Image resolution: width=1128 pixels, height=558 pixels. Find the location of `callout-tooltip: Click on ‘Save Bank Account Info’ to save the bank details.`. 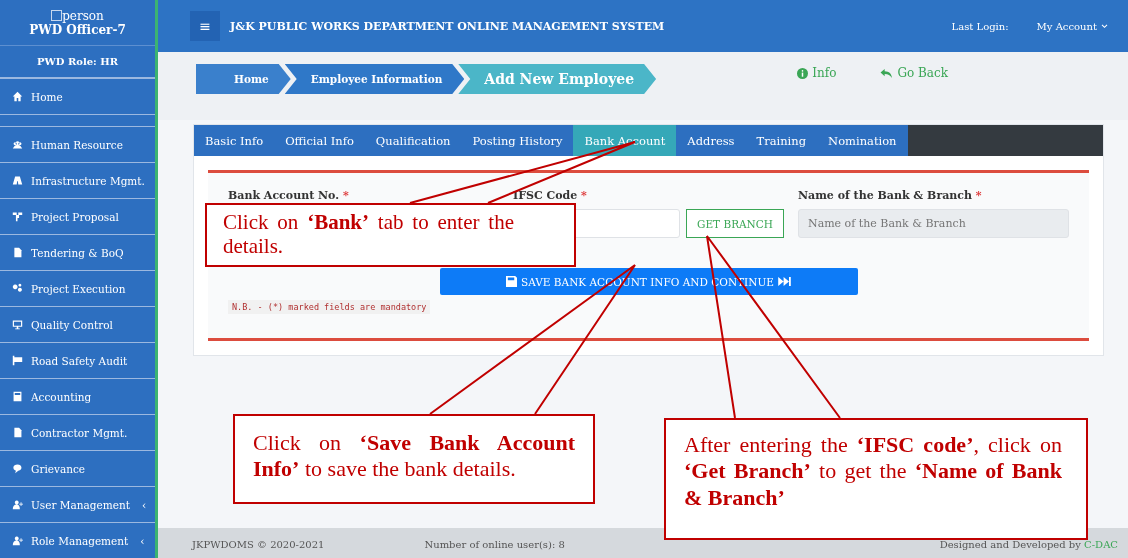

callout-tooltip: Click on ‘Save Bank Account Info’ to save the bank details. is located at coordinates (414, 459).